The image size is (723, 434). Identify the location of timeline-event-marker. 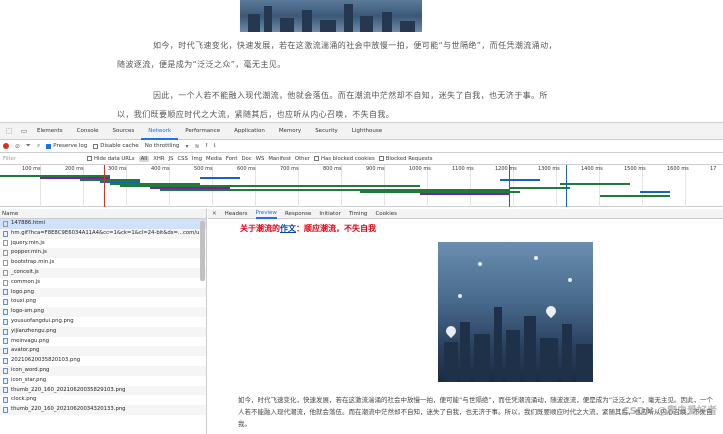
(104, 186).